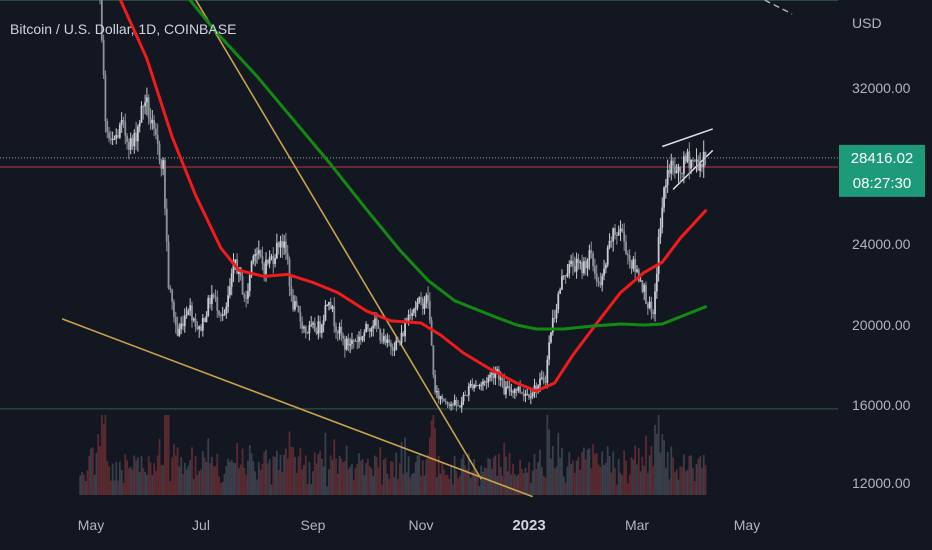 The width and height of the screenshot is (932, 550). What do you see at coordinates (881, 483) in the screenshot?
I see `y-tick-label: 12000.00` at bounding box center [881, 483].